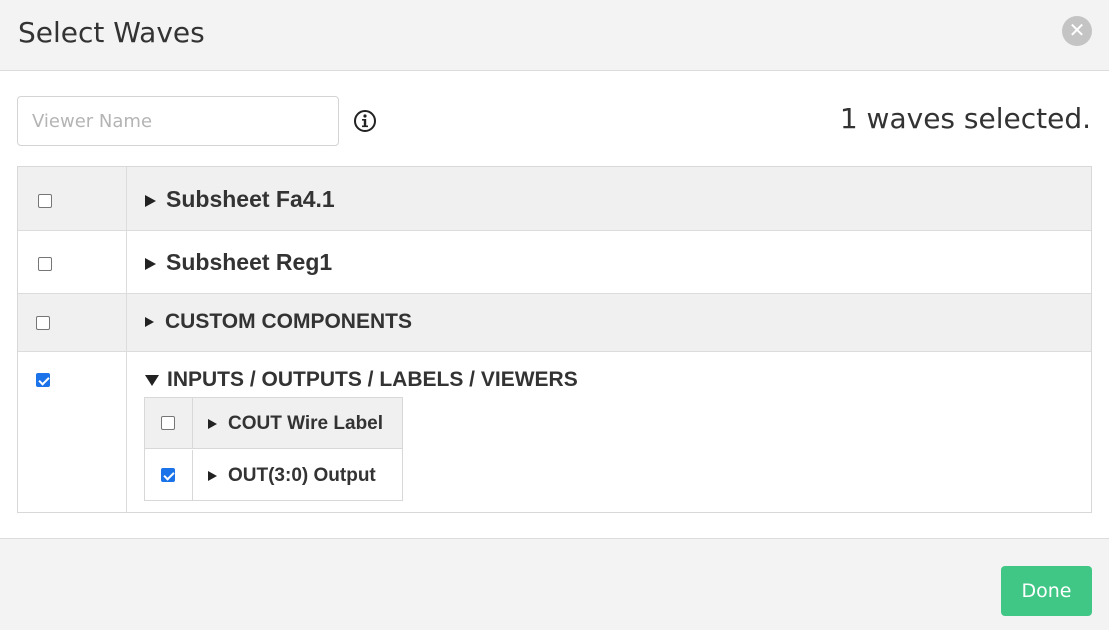 The height and width of the screenshot is (630, 1109). I want to click on done-button: Done, so click(1046, 591).